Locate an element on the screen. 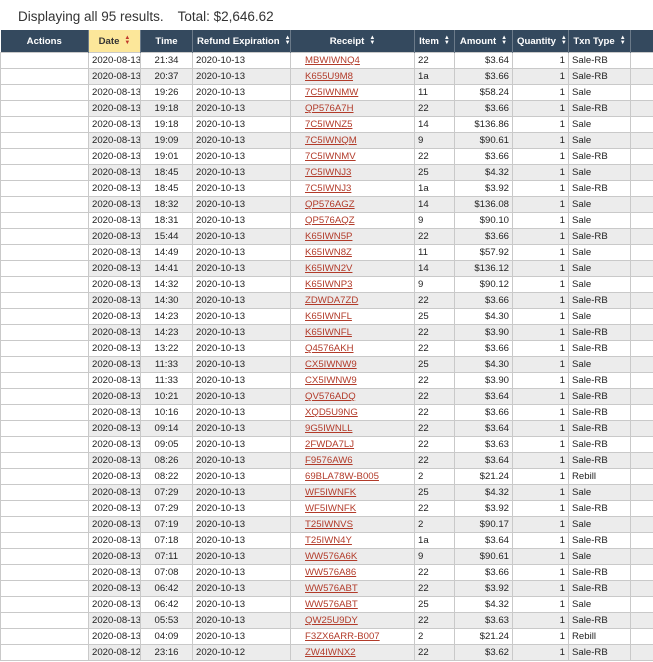 This screenshot has width=653, height=662. receipt-cell: 7C5IWNJ3 is located at coordinates (352, 188).